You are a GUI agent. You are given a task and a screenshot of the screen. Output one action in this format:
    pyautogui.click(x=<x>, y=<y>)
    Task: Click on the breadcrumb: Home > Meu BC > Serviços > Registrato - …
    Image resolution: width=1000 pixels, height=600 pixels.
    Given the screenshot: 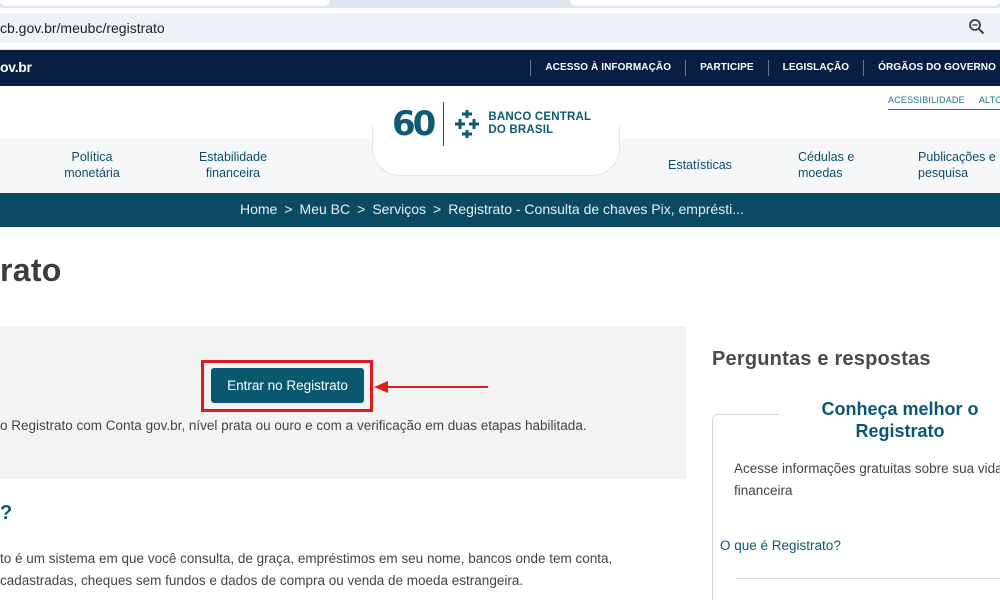 What is the action you would take?
    pyautogui.click(x=500, y=210)
    